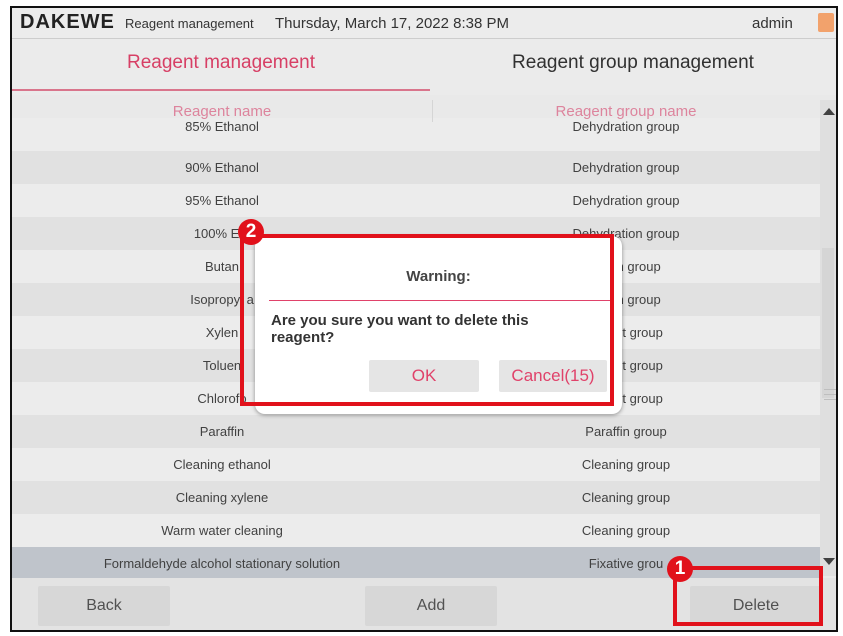 This screenshot has width=843, height=636. I want to click on cancel-button: Cancel(15), so click(553, 376).